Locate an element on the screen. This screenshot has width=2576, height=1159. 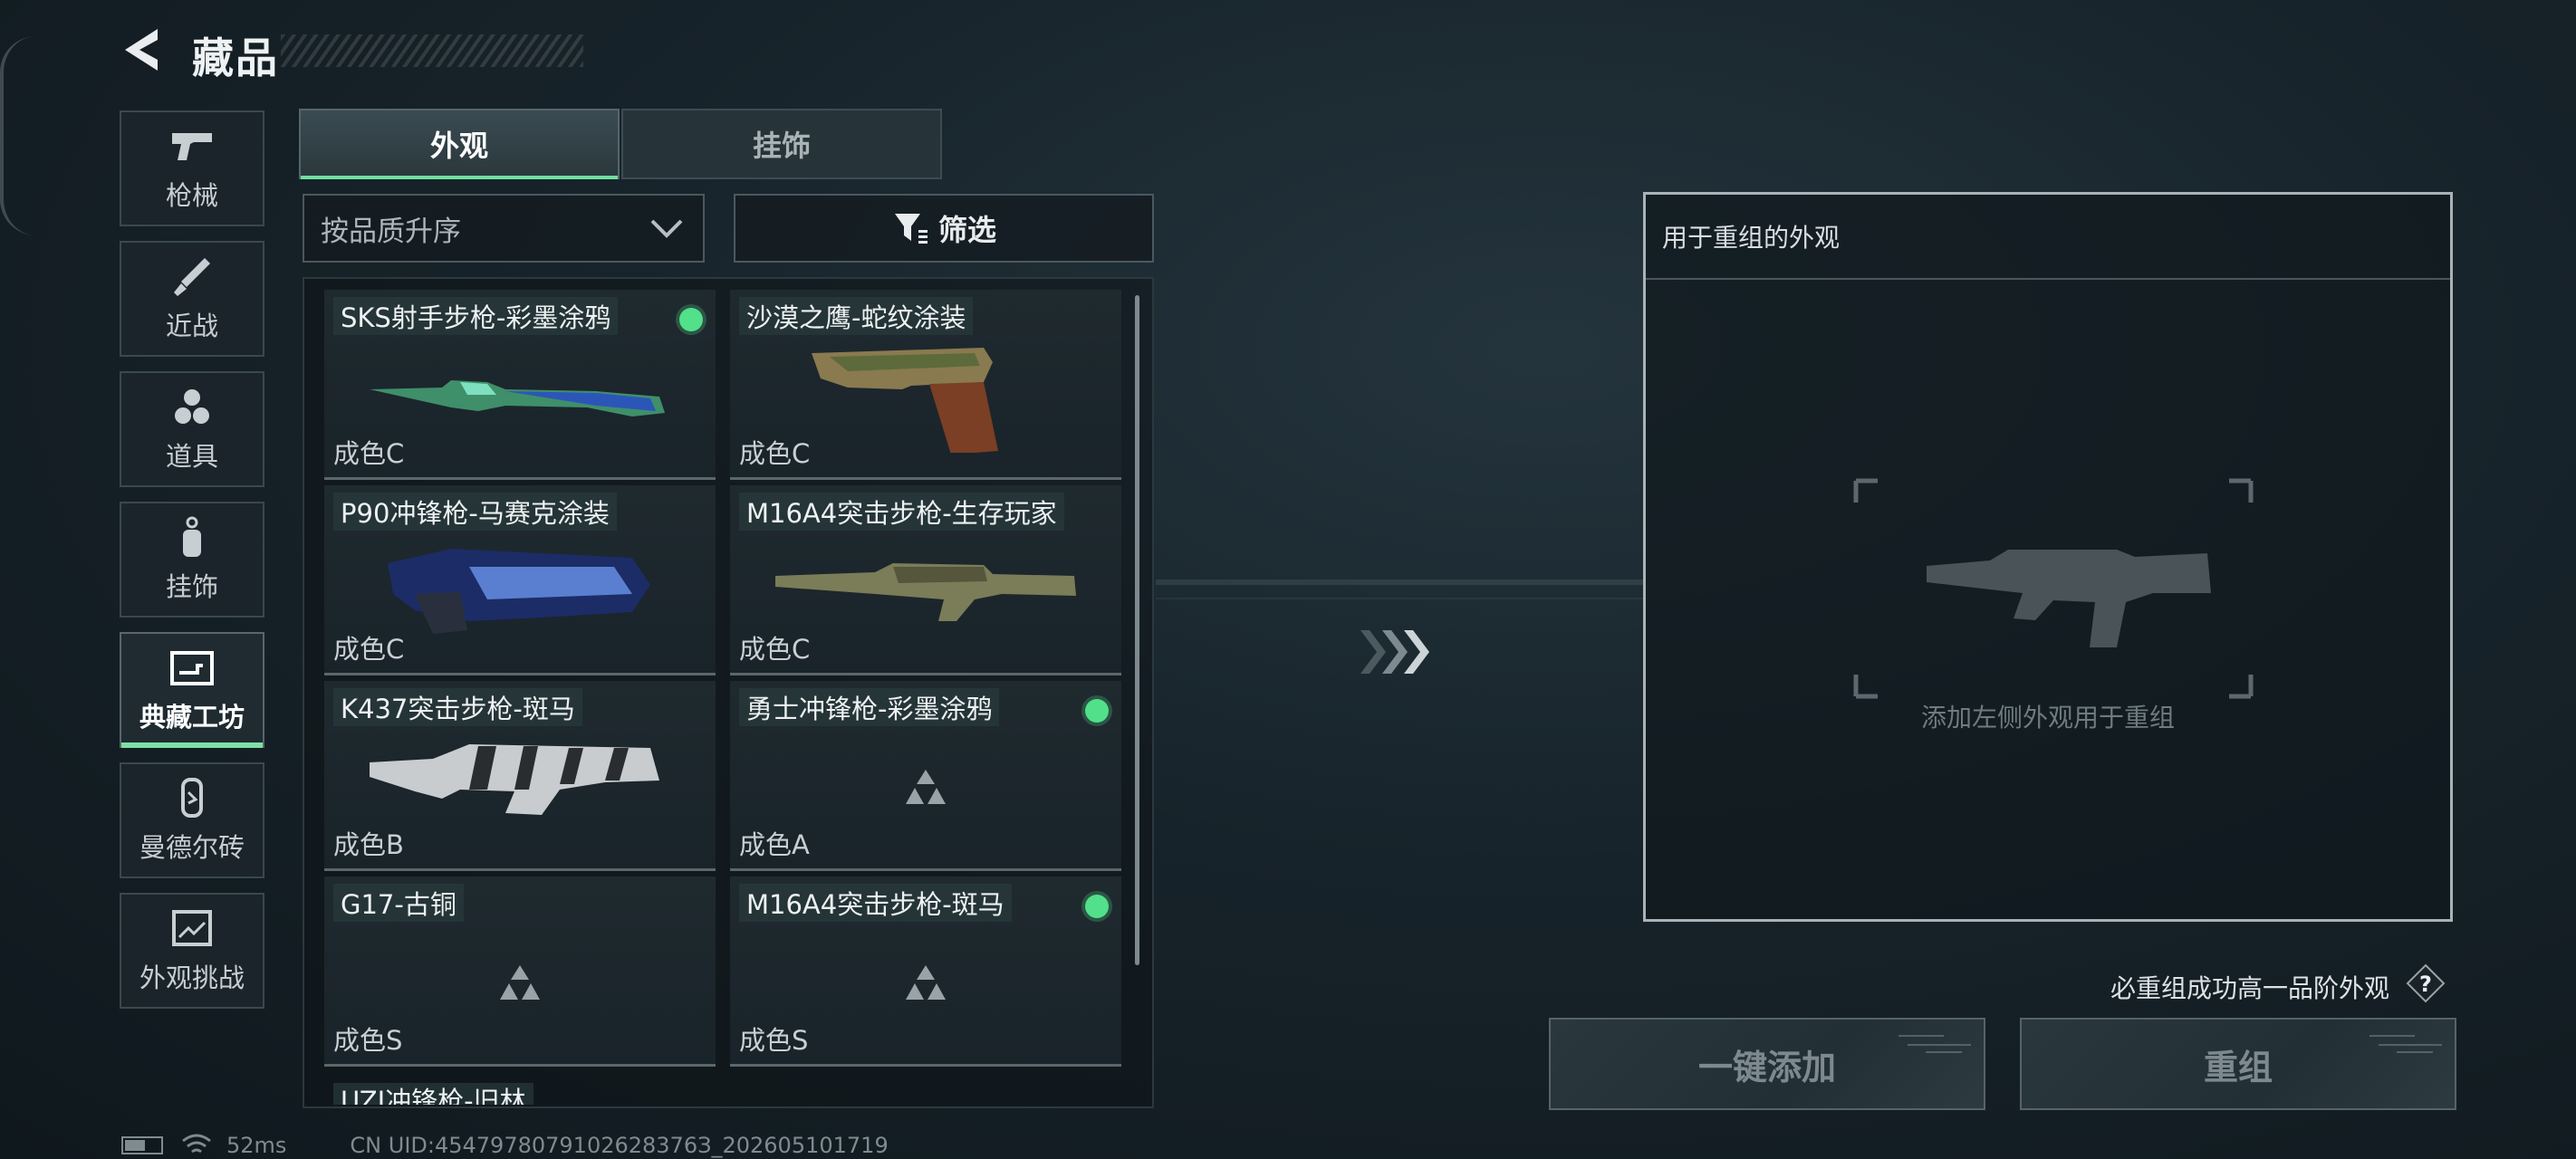
uid-text: CN UID:4547978079102628376З_202605101719 is located at coordinates (619, 1145).